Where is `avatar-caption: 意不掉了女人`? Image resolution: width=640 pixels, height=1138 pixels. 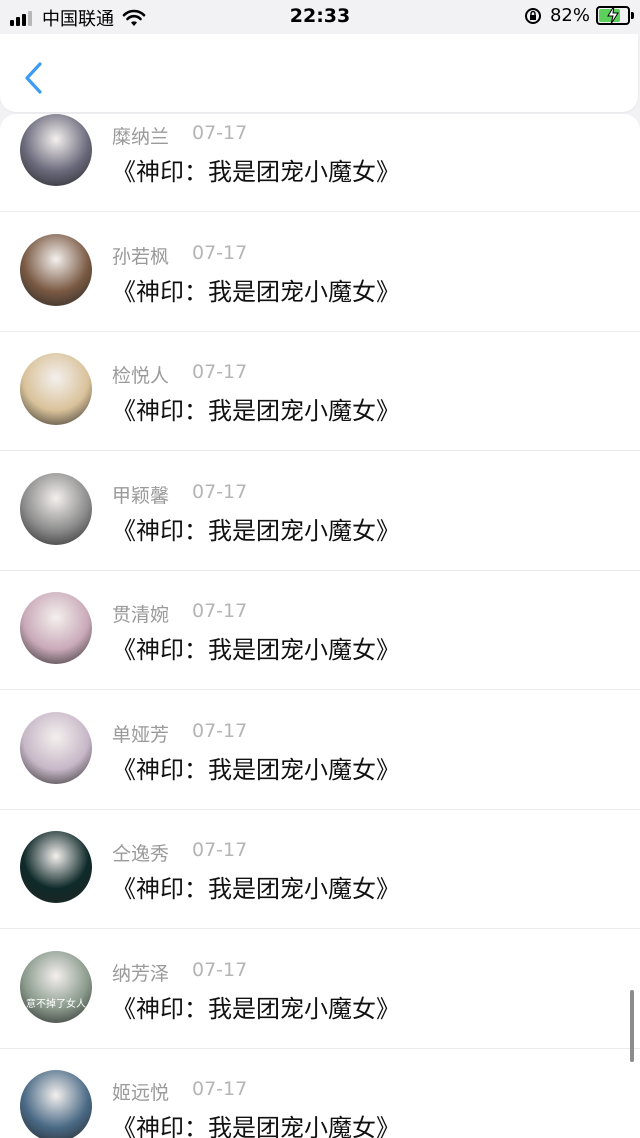
avatar-caption: 意不掉了女人 is located at coordinates (56, 1004).